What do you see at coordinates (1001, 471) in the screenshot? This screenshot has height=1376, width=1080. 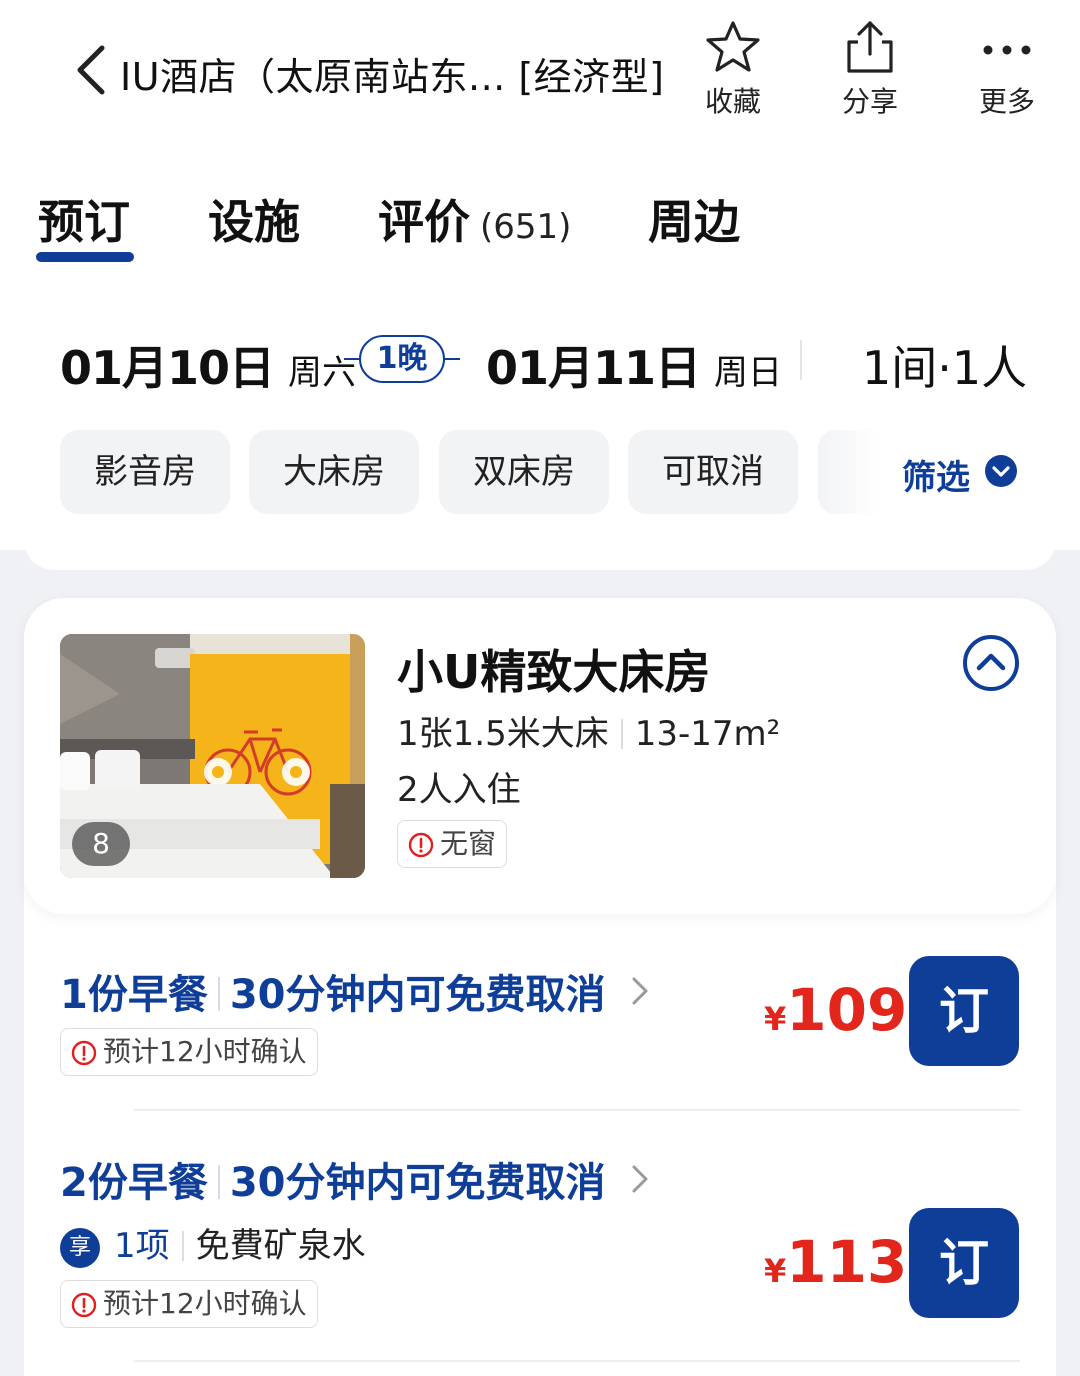 I see `chevron-down-circle-icon` at bounding box center [1001, 471].